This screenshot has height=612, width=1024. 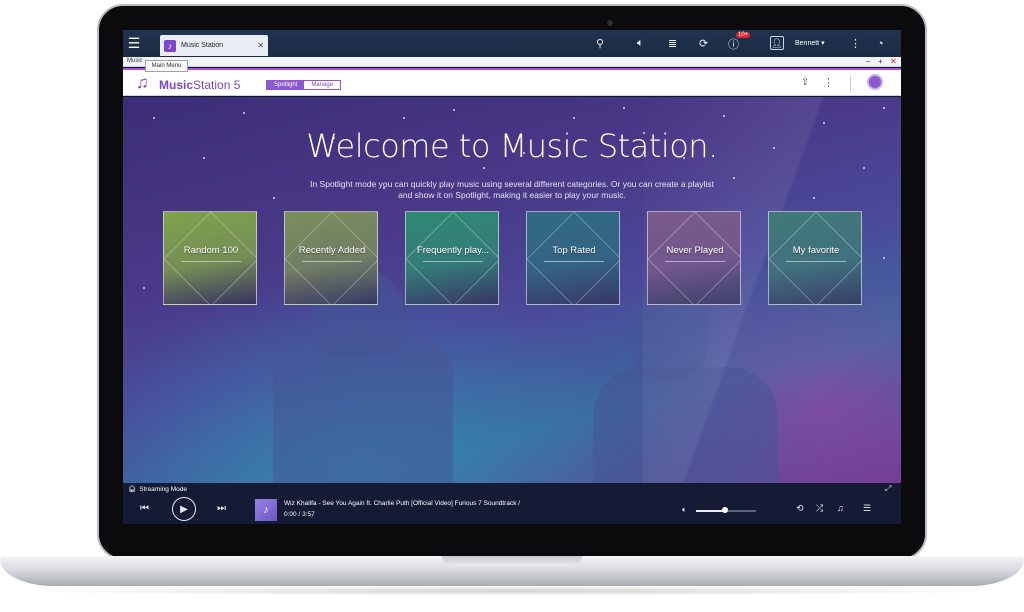 I want to click on webcam, so click(x=610, y=23).